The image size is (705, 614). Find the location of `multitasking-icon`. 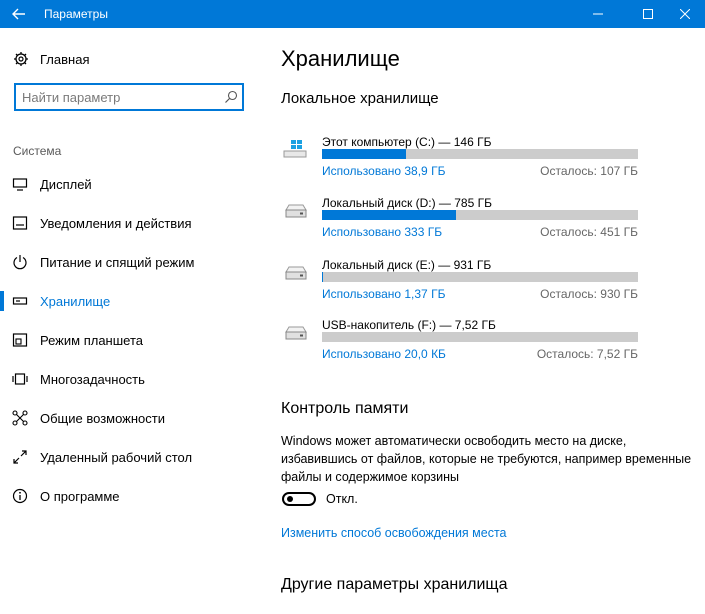

multitasking-icon is located at coordinates (20, 379).